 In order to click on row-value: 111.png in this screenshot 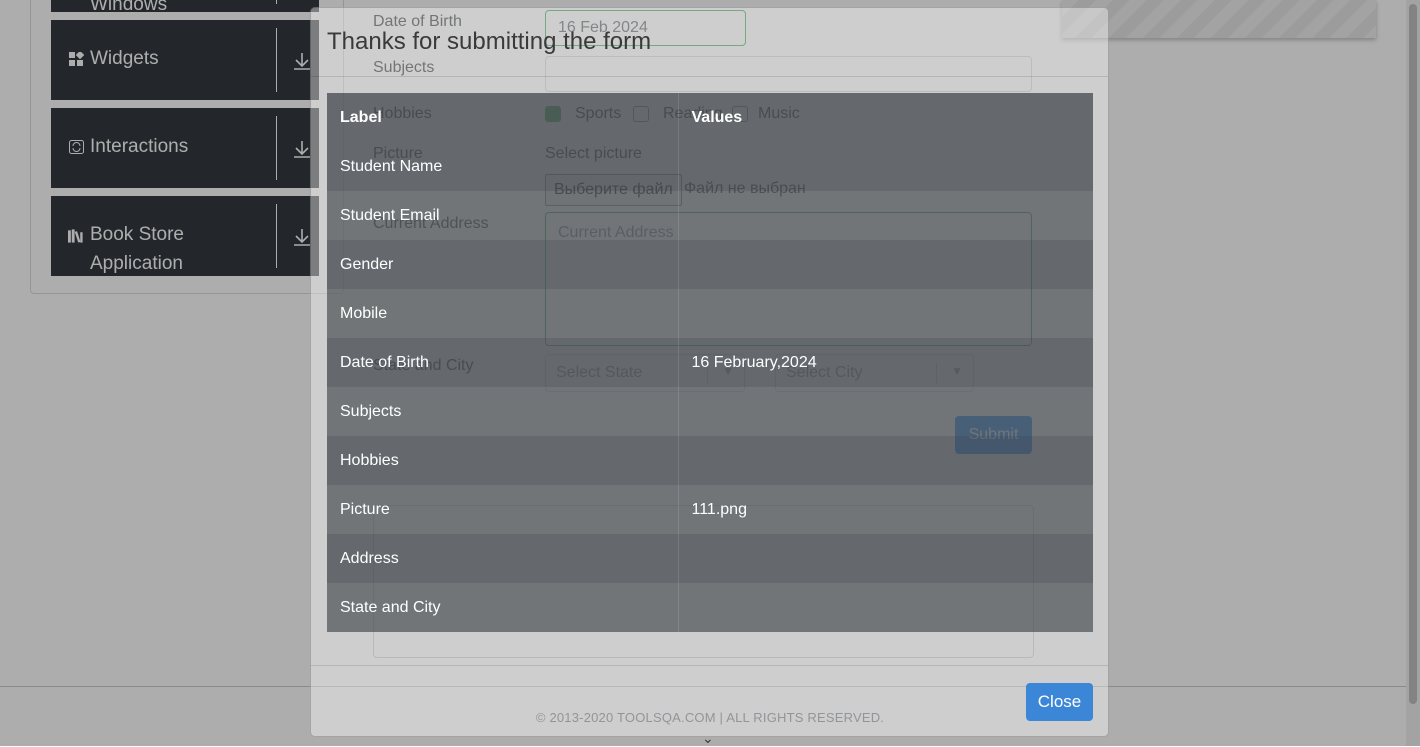, I will do `click(719, 509)`.